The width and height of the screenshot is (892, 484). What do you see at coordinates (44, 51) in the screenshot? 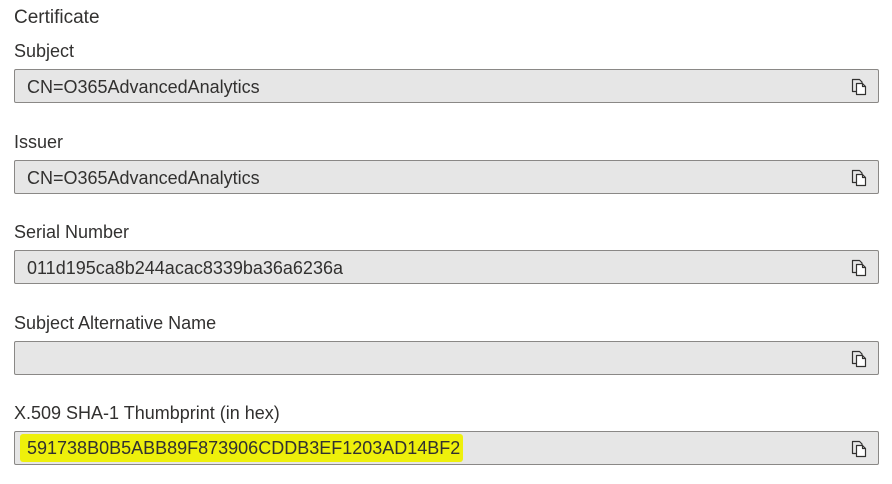
I see `subject-label: Subject` at bounding box center [44, 51].